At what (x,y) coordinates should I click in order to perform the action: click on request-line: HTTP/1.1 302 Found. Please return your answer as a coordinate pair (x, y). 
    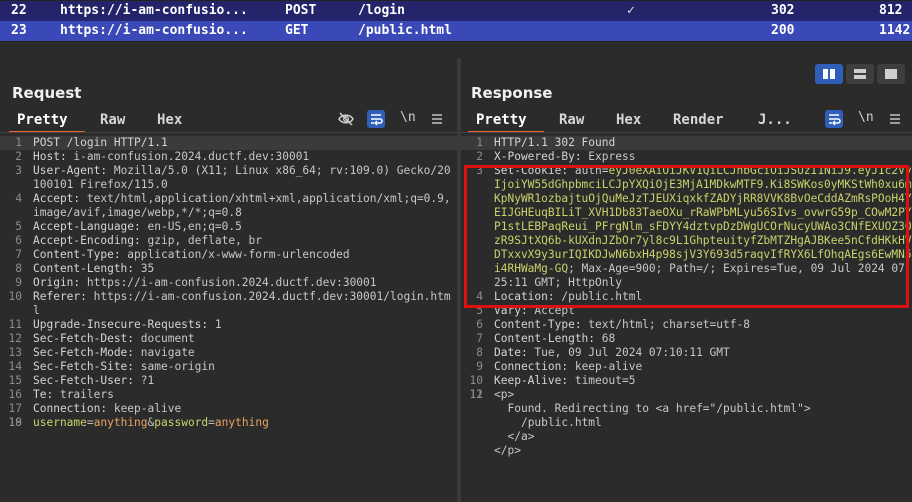
    Looking at the image, I should click on (555, 142).